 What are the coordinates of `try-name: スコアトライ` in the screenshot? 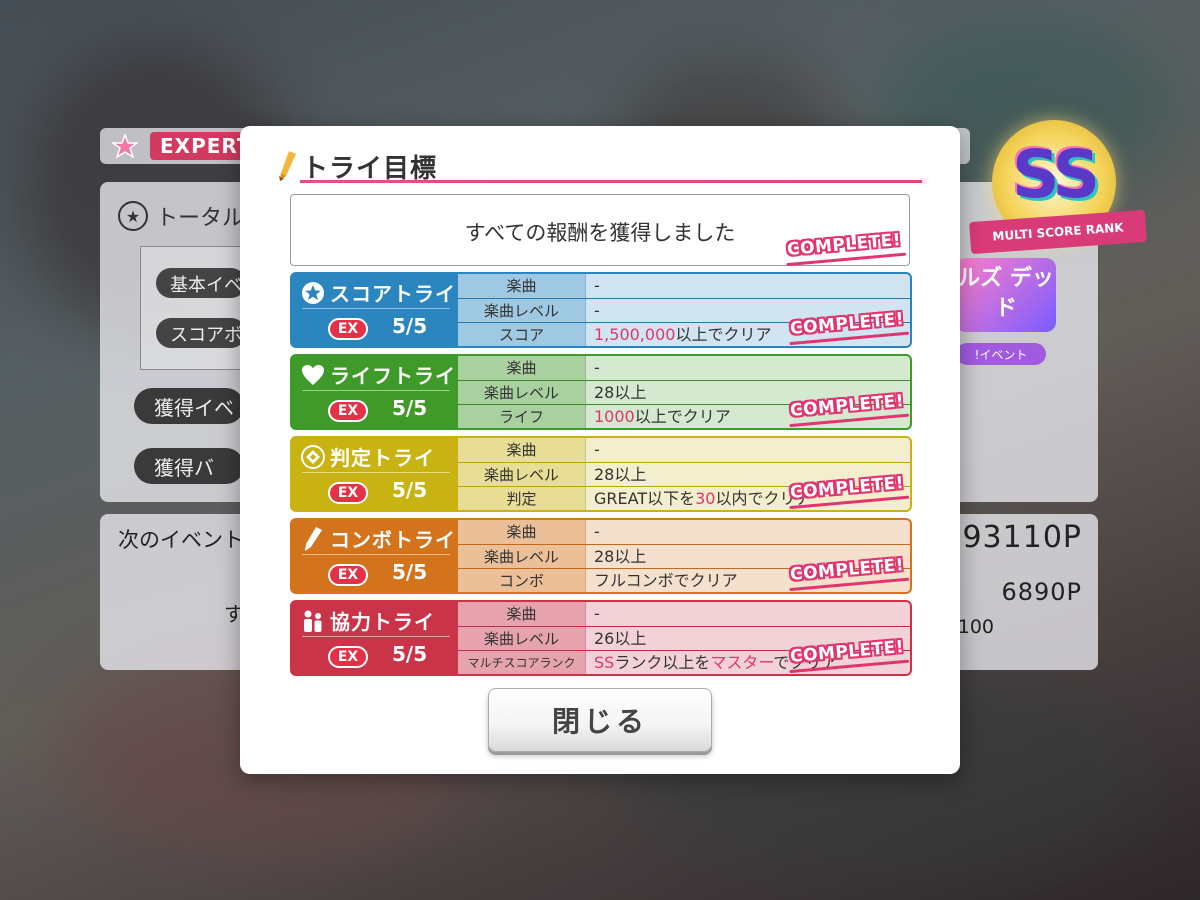 It's located at (393, 294).